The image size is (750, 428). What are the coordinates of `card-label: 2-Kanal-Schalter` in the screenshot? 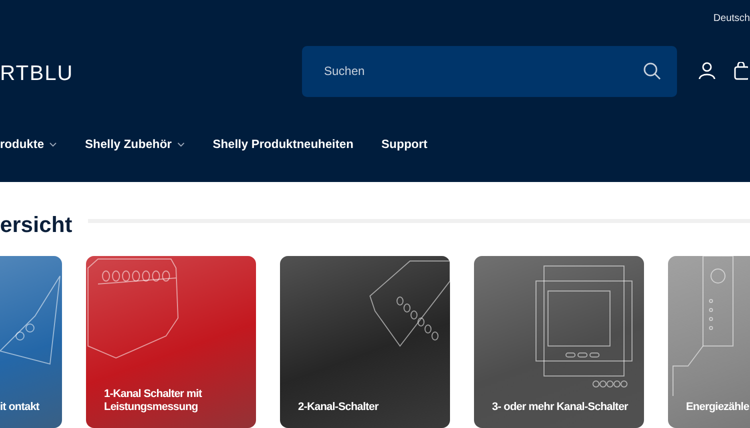 It's located at (338, 408).